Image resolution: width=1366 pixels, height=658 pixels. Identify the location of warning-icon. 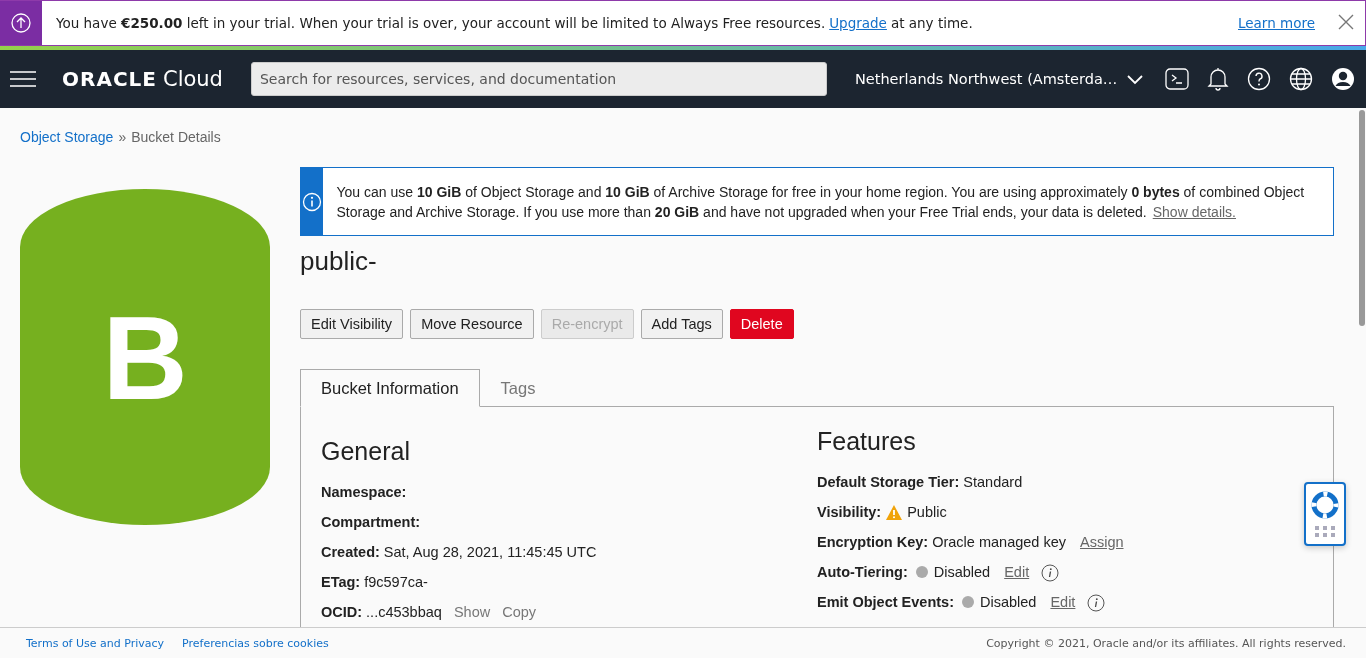
(894, 512).